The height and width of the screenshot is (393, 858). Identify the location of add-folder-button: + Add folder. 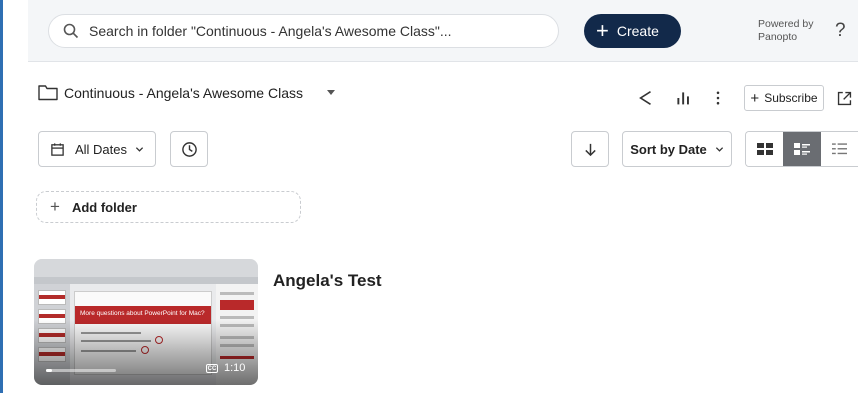
(168, 207).